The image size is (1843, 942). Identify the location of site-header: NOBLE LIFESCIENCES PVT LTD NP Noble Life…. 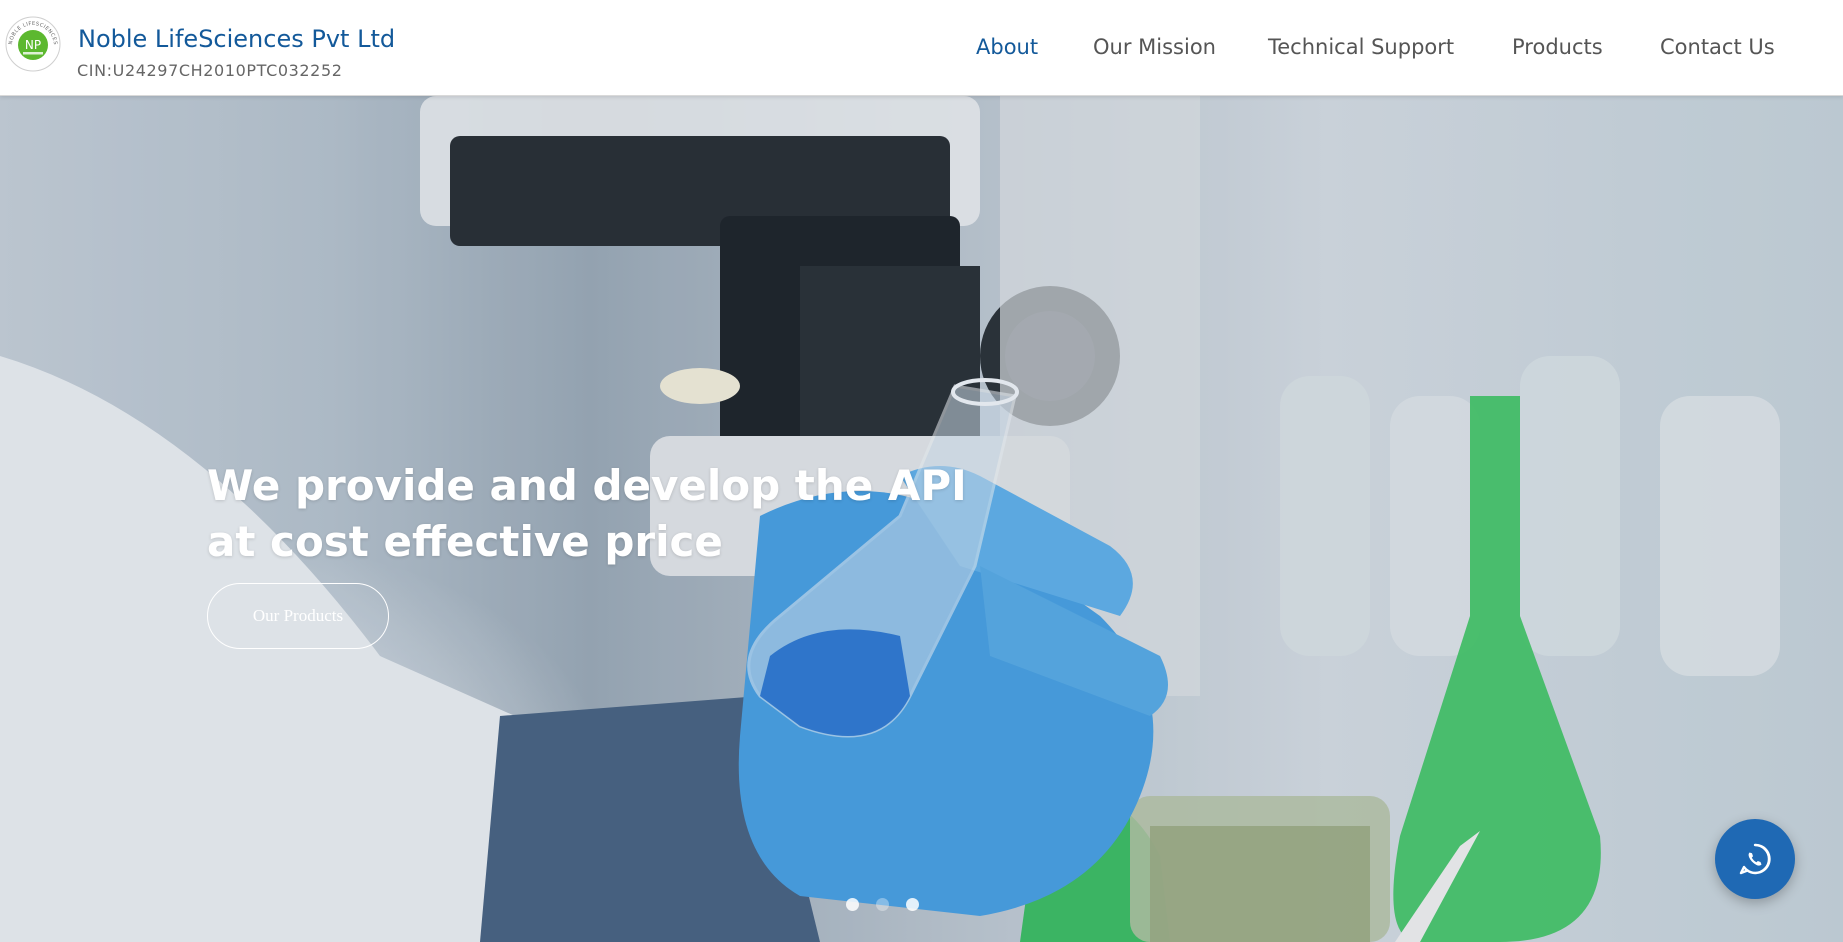
(921, 48).